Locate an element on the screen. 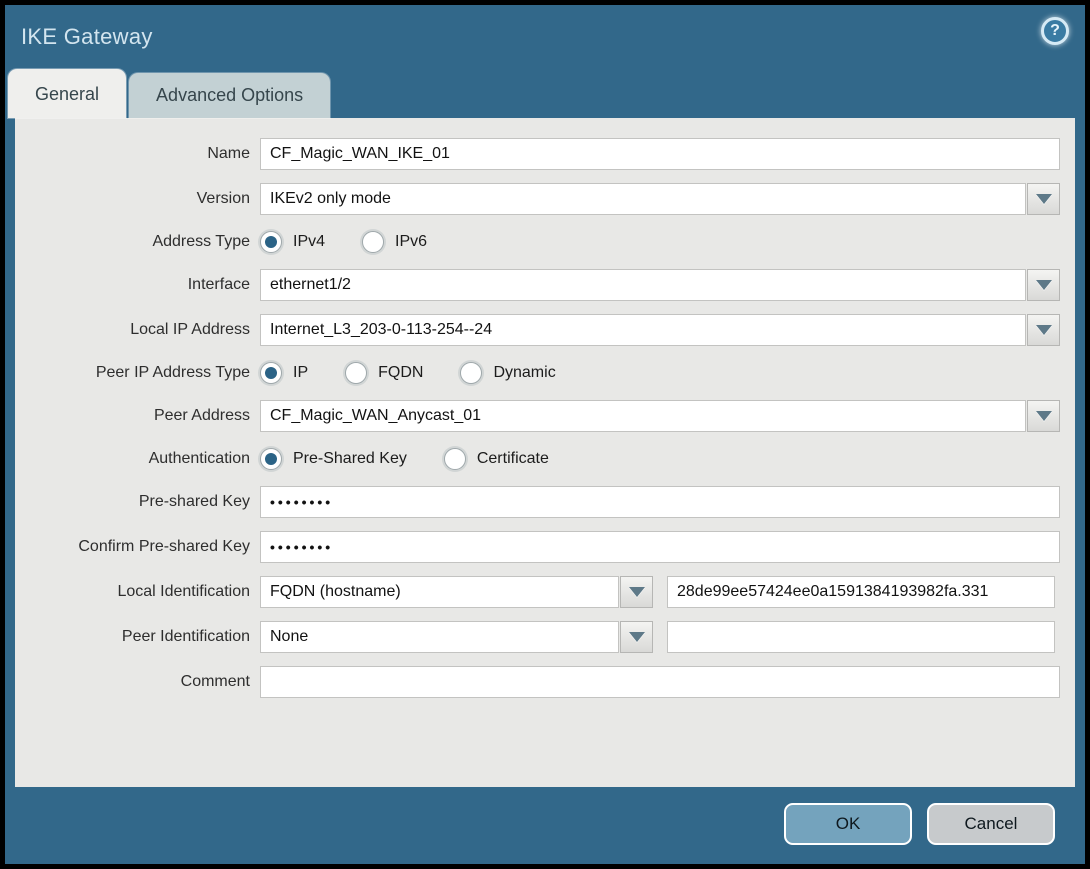 The image size is (1090, 869). comment-input is located at coordinates (660, 682).